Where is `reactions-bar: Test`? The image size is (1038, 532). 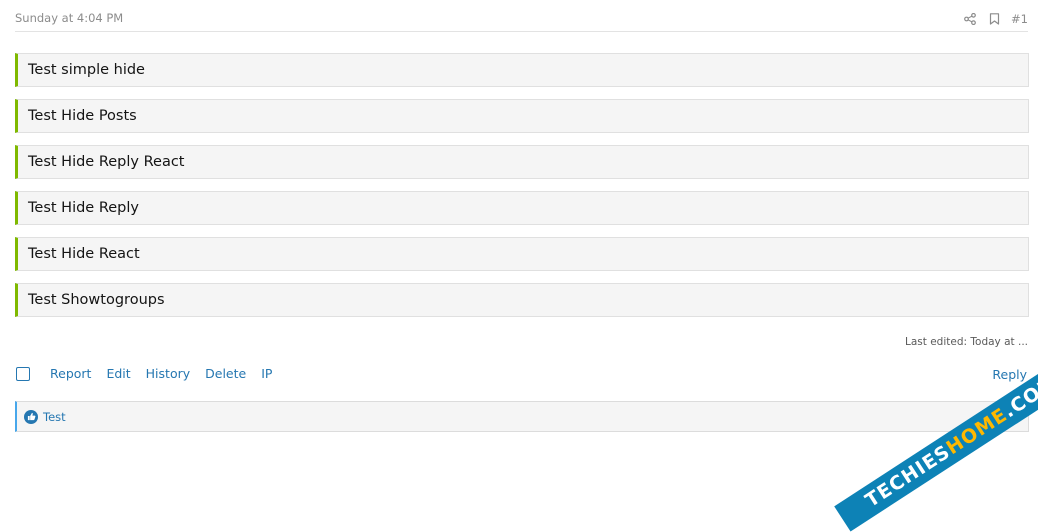
reactions-bar: Test is located at coordinates (522, 416).